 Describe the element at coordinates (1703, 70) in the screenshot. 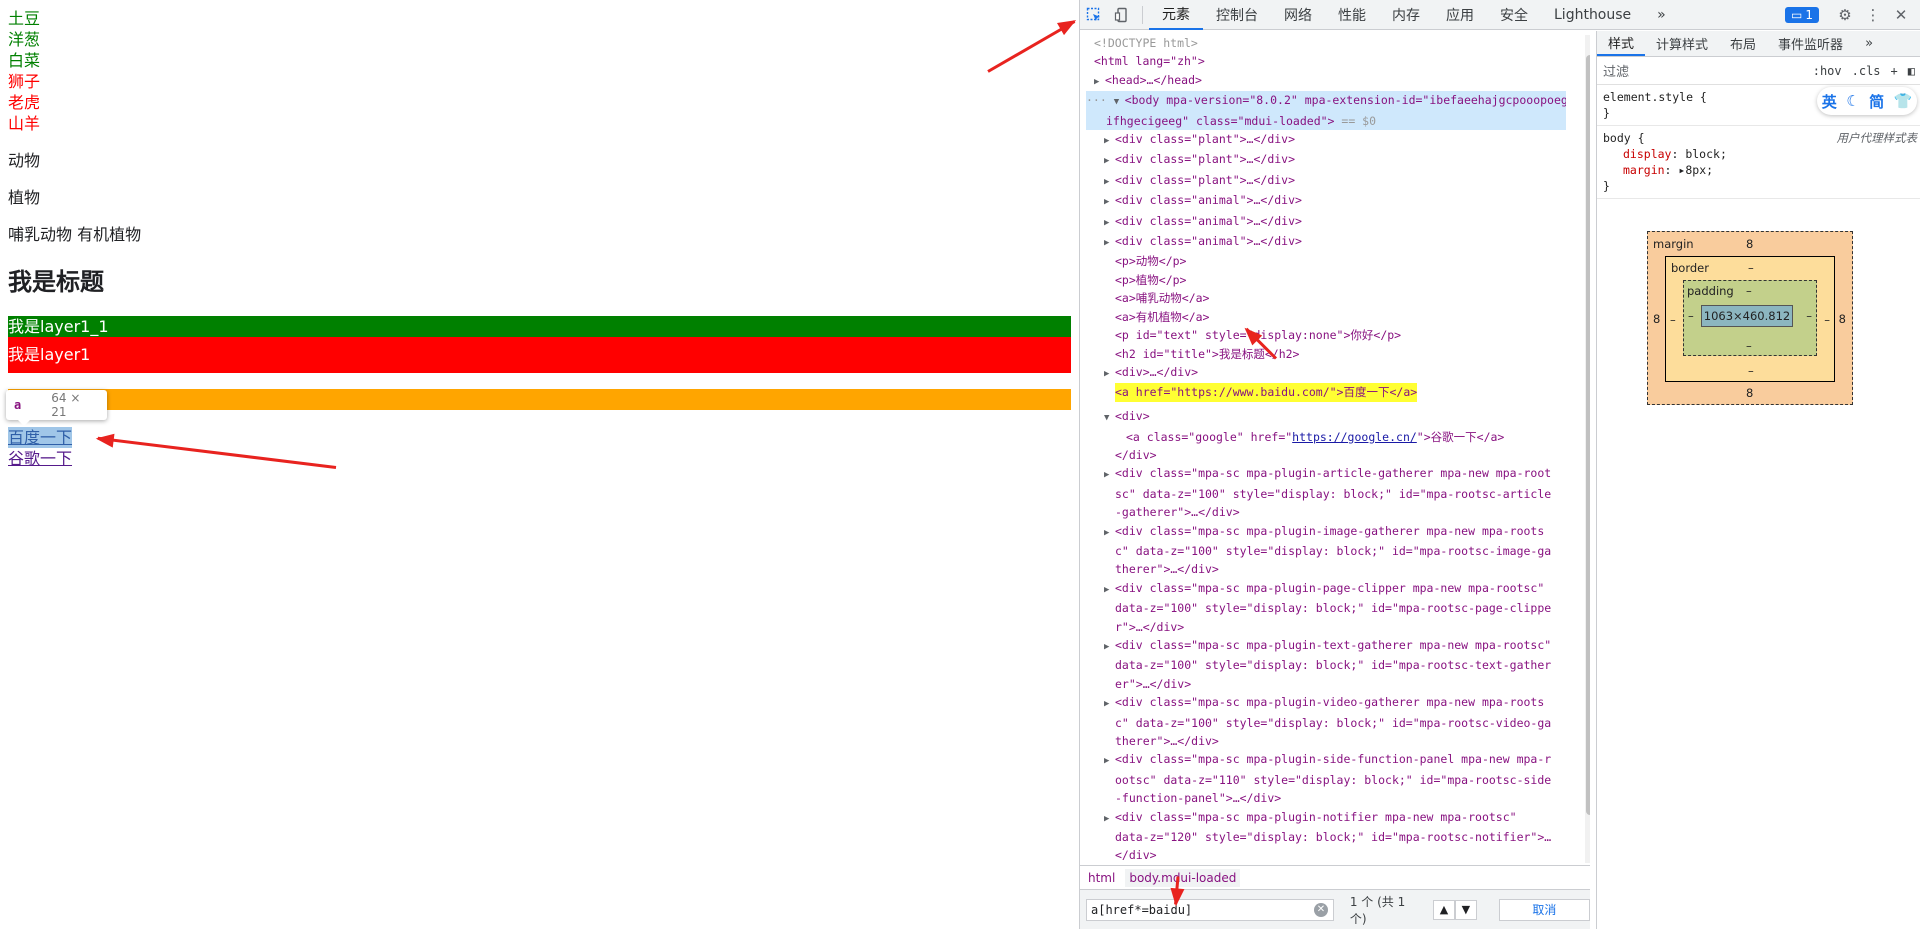

I see `filter-input: 过滤` at that location.